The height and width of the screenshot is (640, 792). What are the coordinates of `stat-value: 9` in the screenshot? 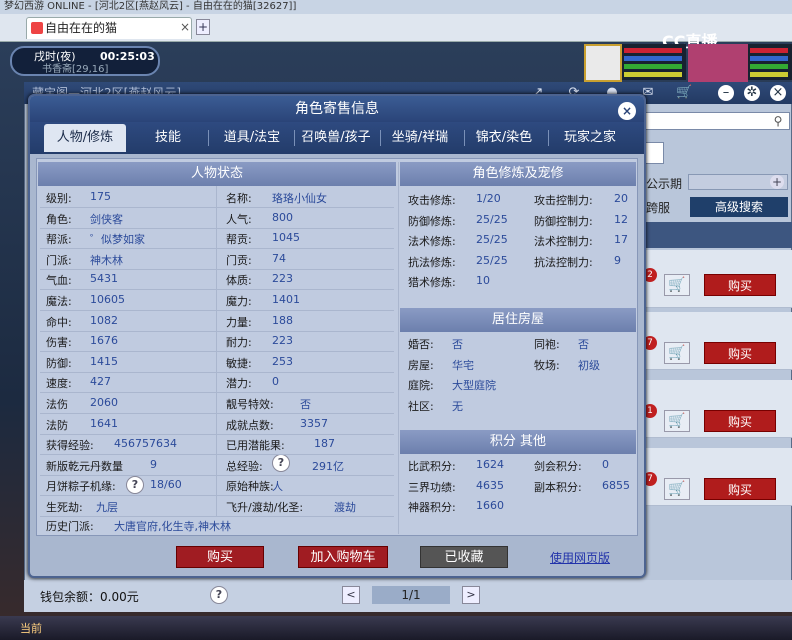 It's located at (153, 464).